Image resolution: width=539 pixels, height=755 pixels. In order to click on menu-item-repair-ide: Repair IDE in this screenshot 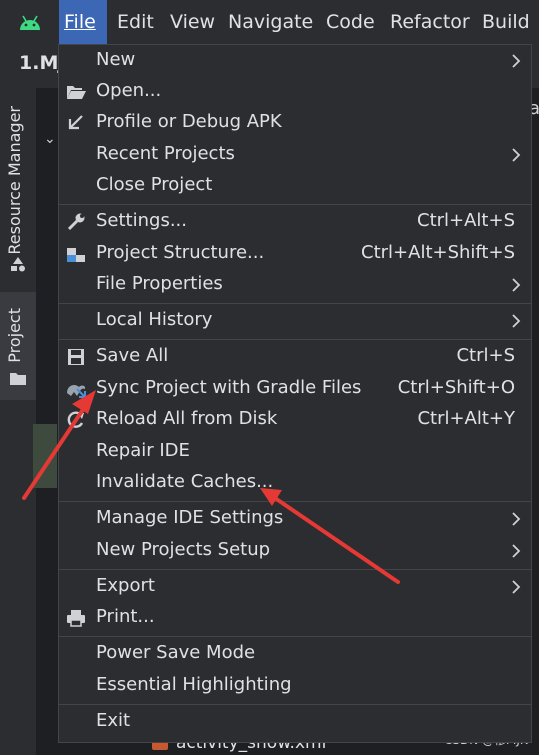, I will do `click(295, 451)`.